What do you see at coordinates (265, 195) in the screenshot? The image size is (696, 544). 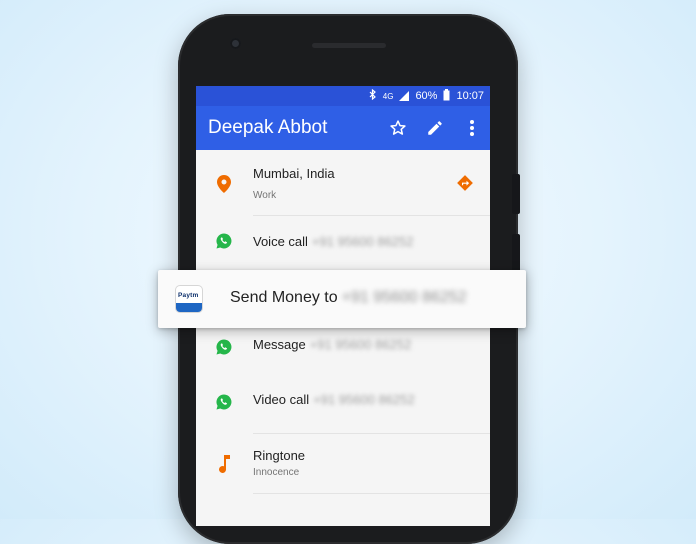 I see `address-label: Work` at bounding box center [265, 195].